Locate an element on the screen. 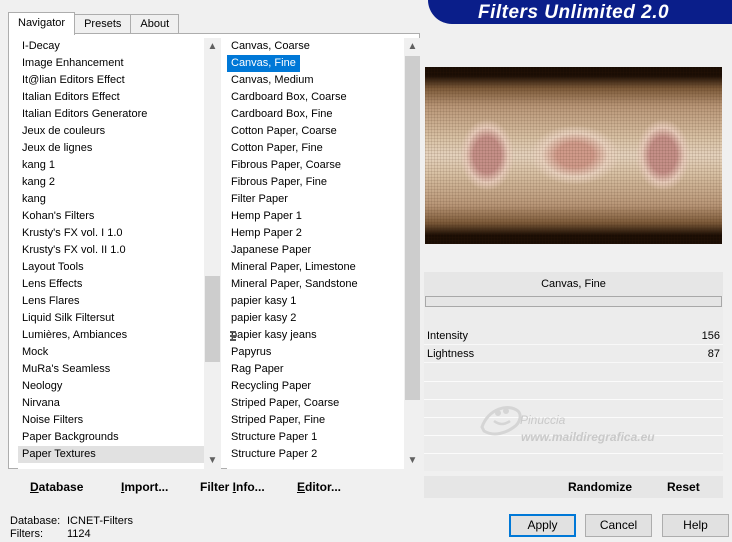  filter-item: Hemp Paper 1 is located at coordinates (315, 216).